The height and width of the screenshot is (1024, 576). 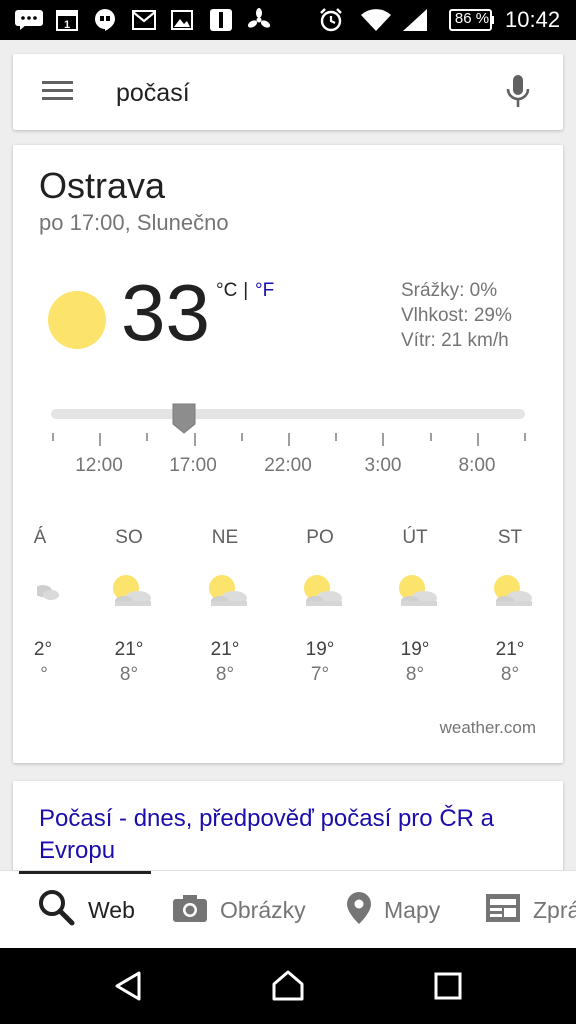 I want to click on forecast-day-name: ST, so click(x=510, y=537).